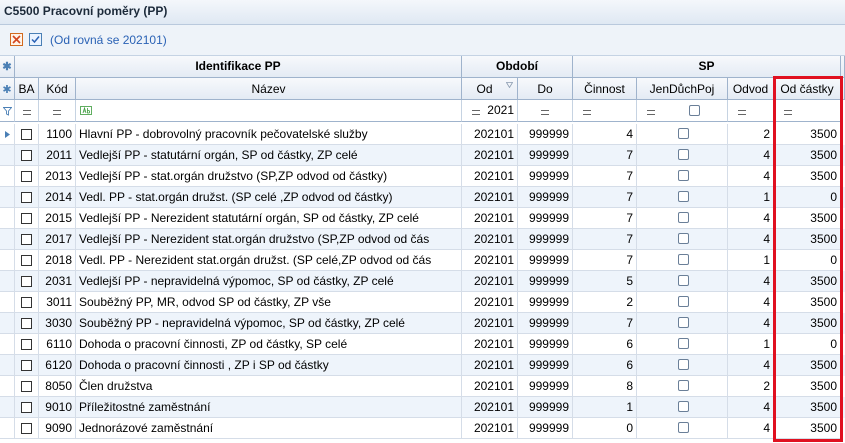  Describe the element at coordinates (682, 89) in the screenshot. I see `column-header-jendp: JenDůchPoj` at that location.